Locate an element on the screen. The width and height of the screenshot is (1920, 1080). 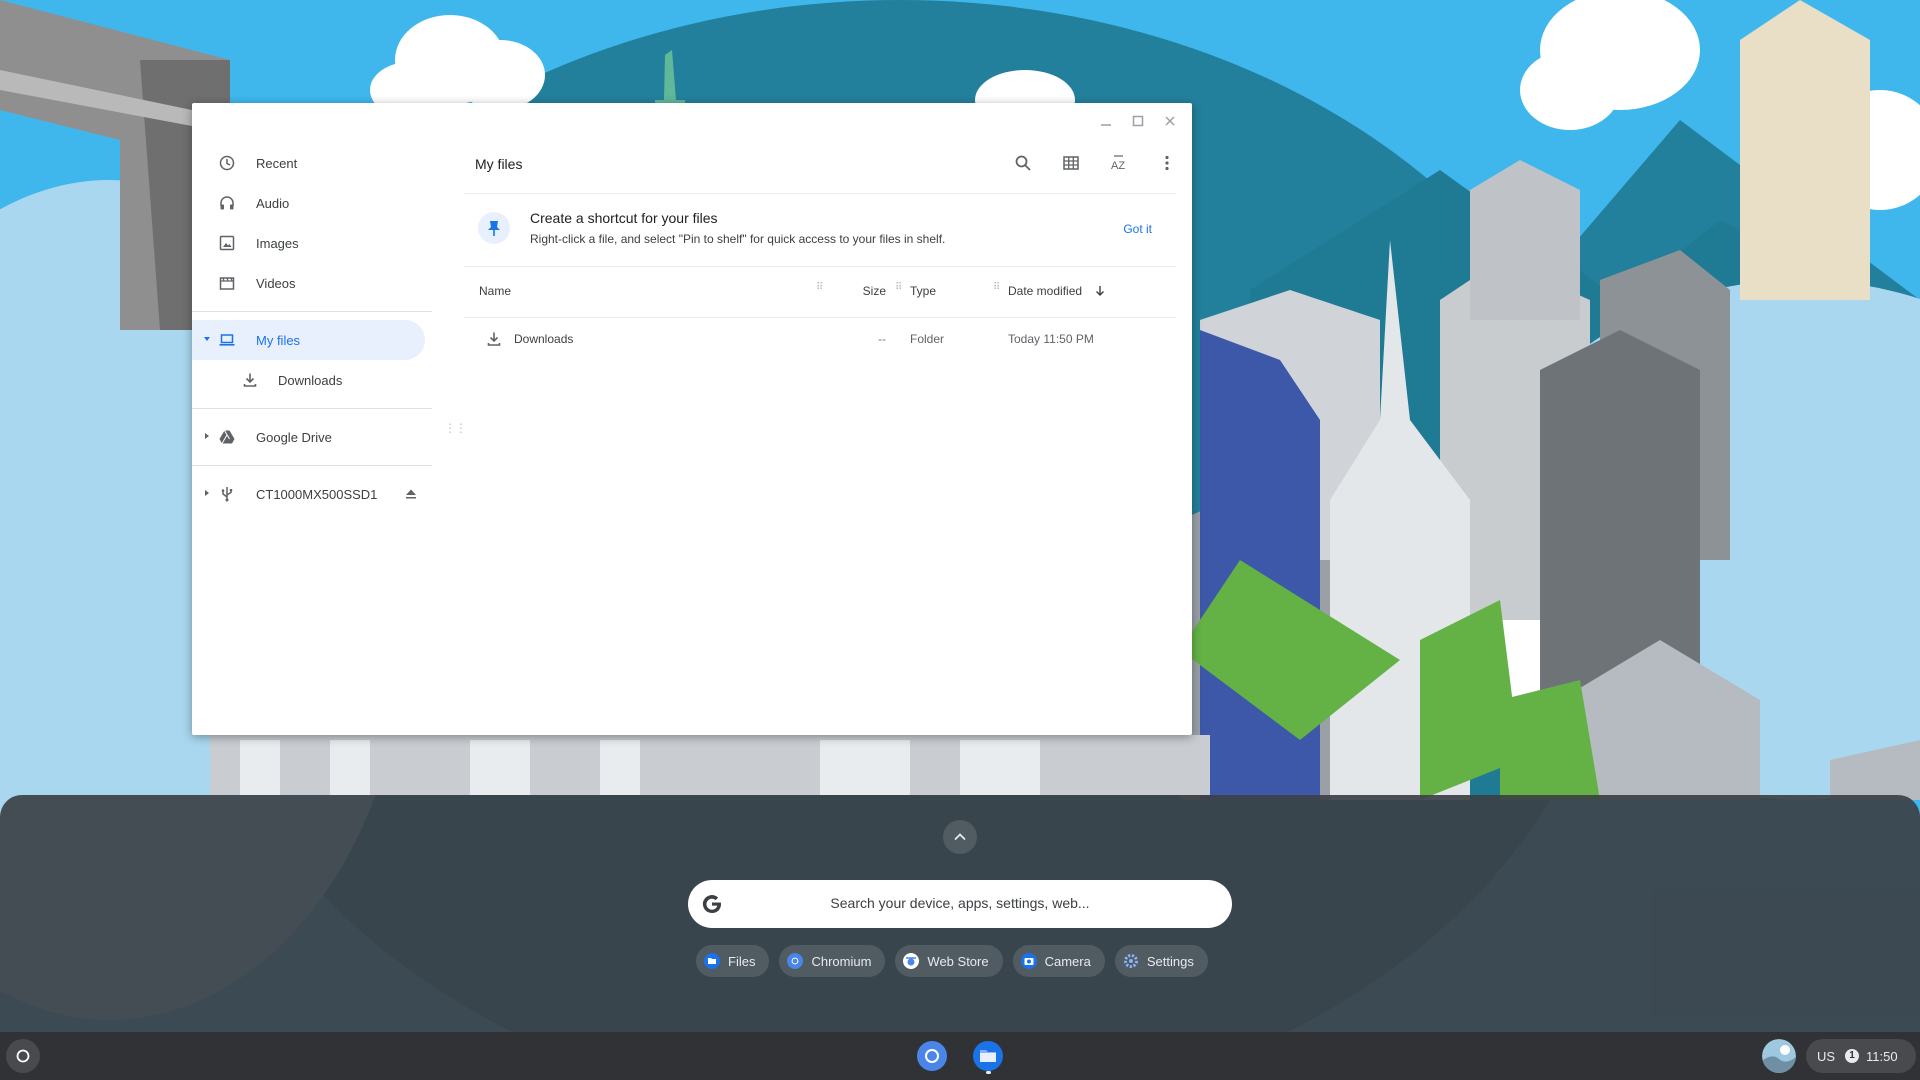
search-button is located at coordinates (1023, 163).